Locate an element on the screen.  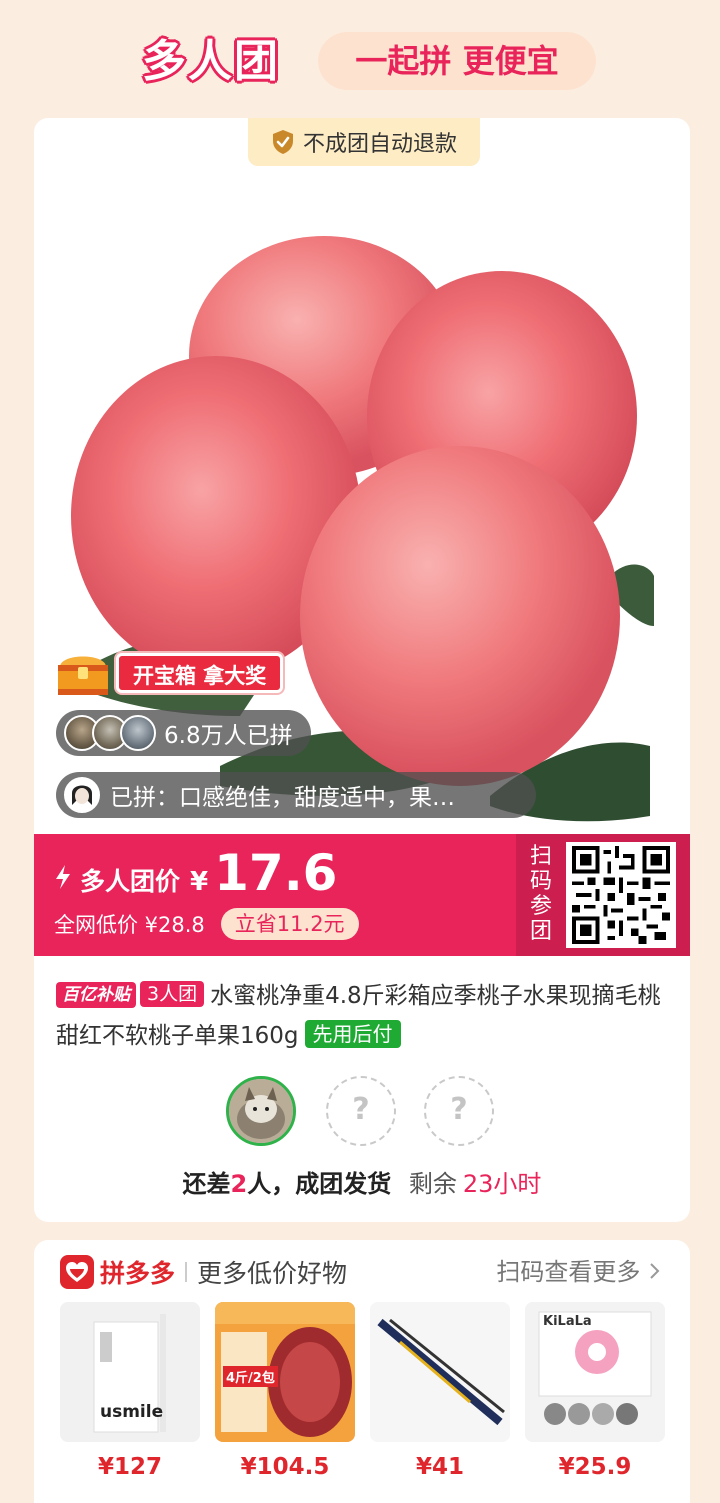
item-price: ¥104.5 is located at coordinates (285, 1467).